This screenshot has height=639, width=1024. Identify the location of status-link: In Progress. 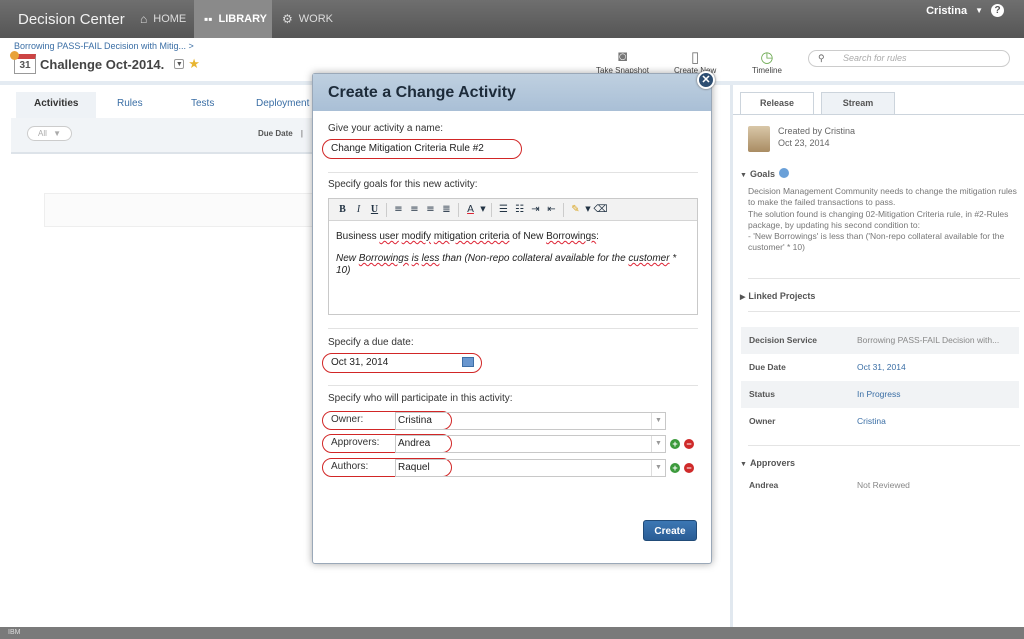
(937, 394).